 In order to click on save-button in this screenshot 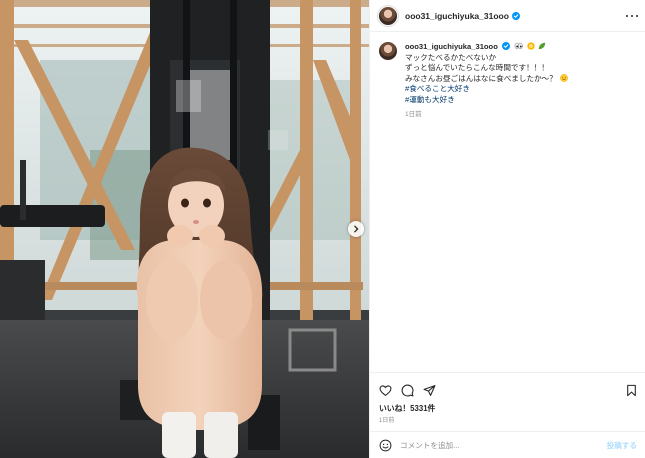, I will do `click(631, 390)`.